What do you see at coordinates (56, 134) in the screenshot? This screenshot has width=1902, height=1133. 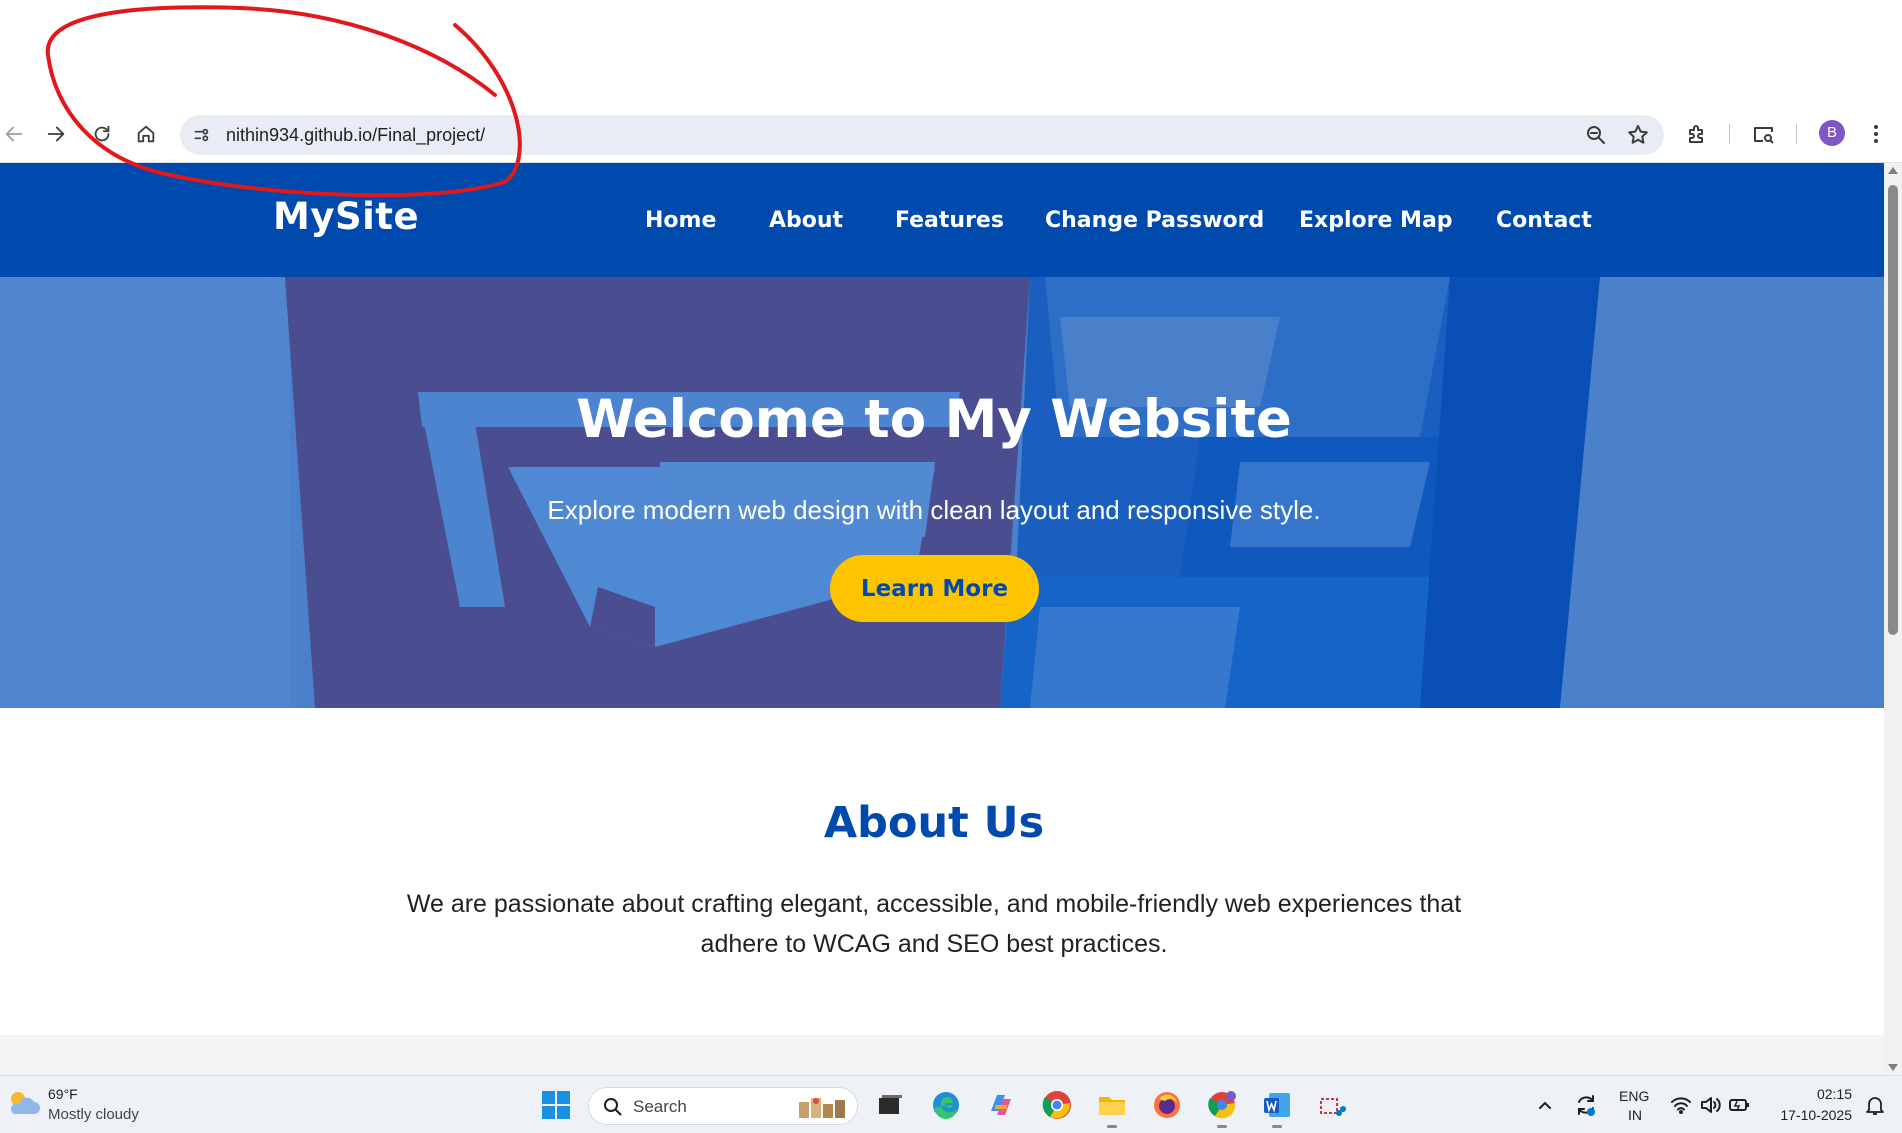 I see `forward-arrow-icon` at bounding box center [56, 134].